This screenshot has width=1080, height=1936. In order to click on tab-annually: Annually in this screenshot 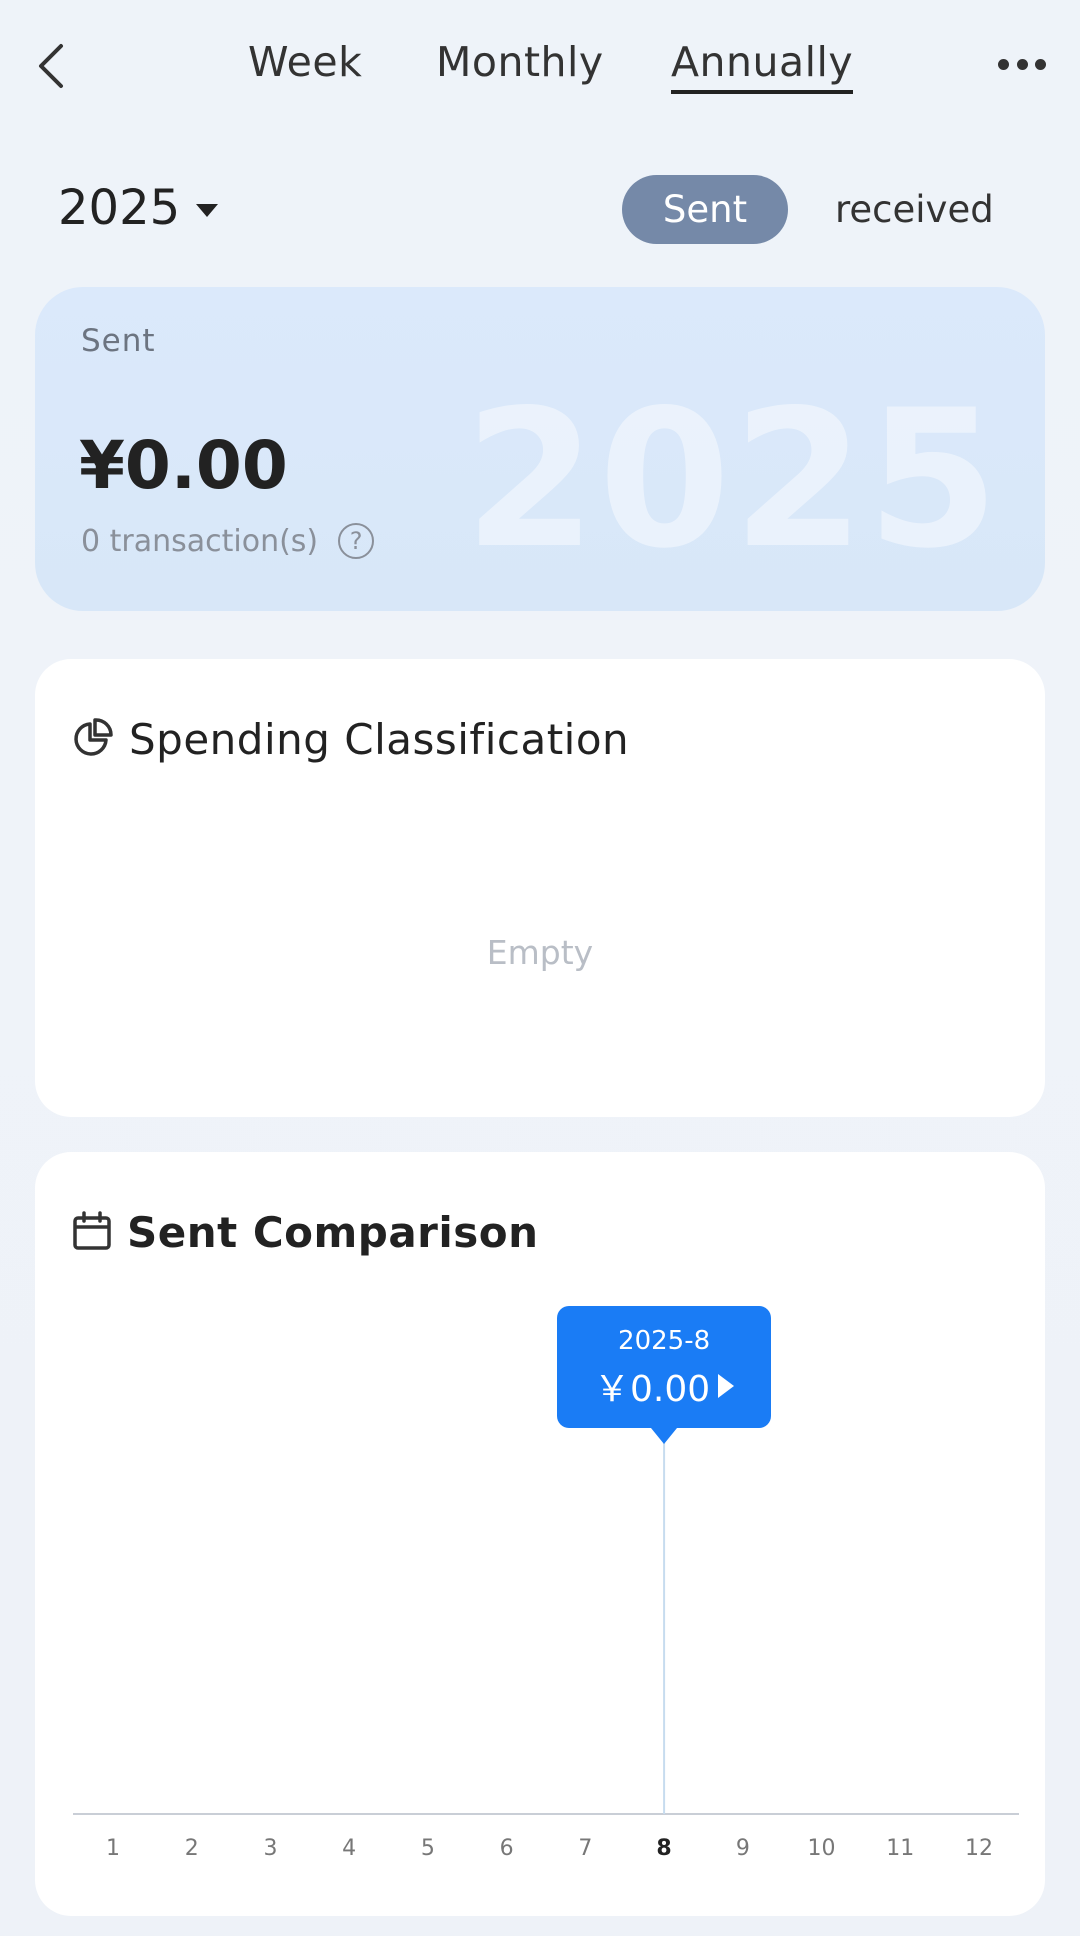, I will do `click(762, 66)`.